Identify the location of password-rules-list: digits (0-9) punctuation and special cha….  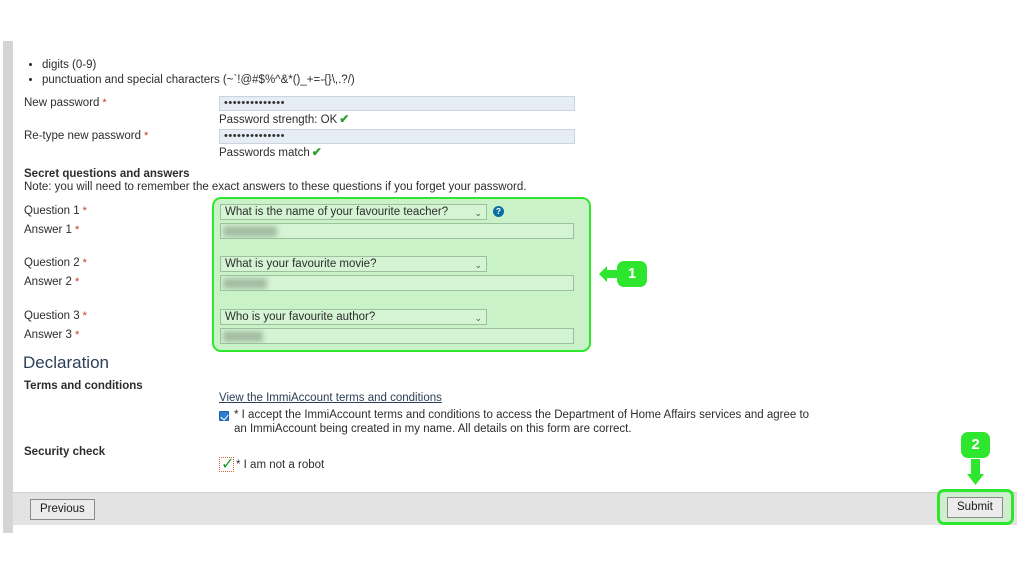
(189, 73).